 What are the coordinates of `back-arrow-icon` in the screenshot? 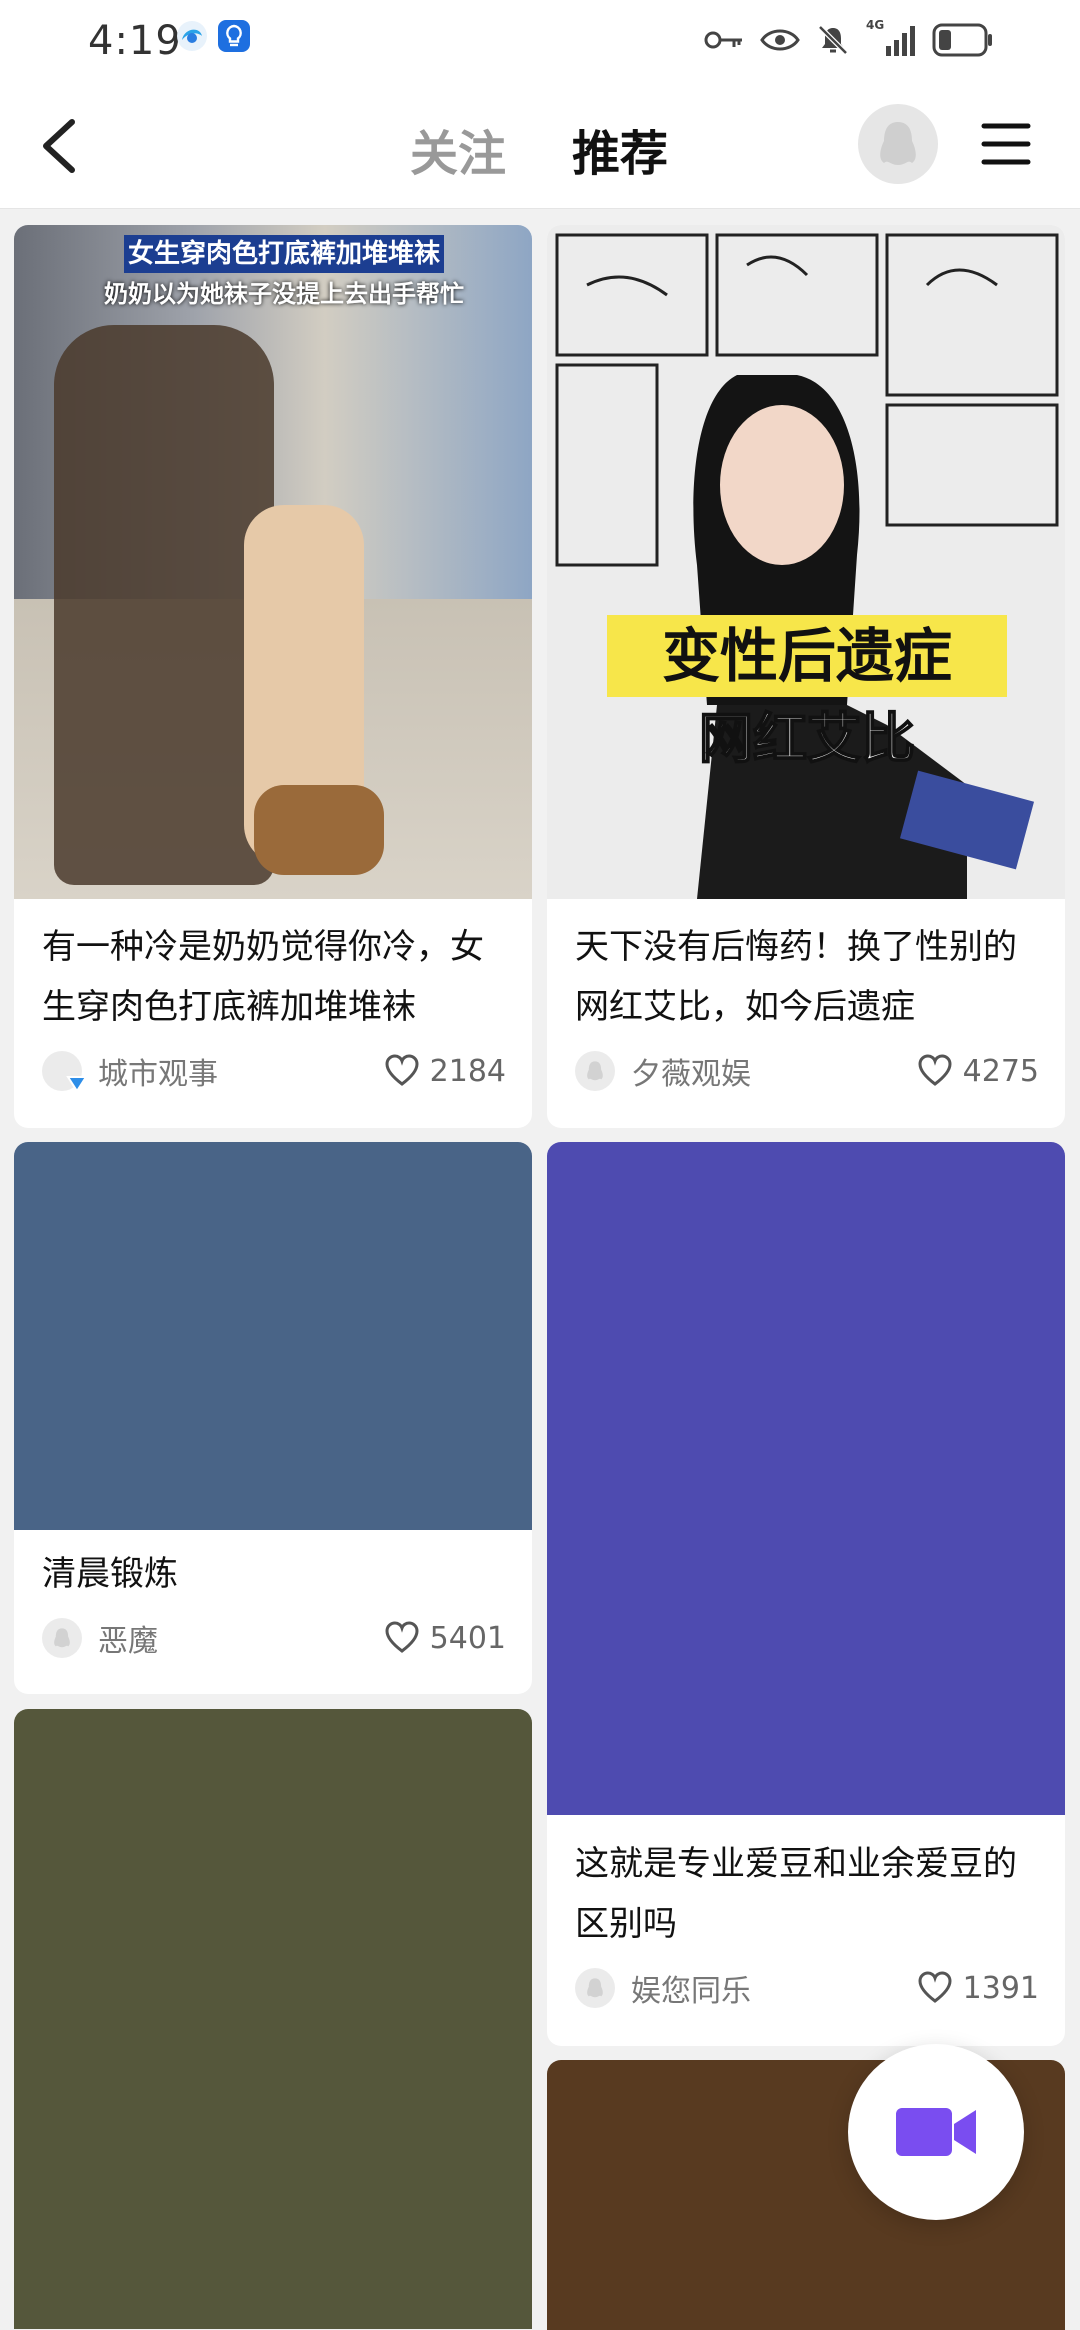 It's located at (64, 146).